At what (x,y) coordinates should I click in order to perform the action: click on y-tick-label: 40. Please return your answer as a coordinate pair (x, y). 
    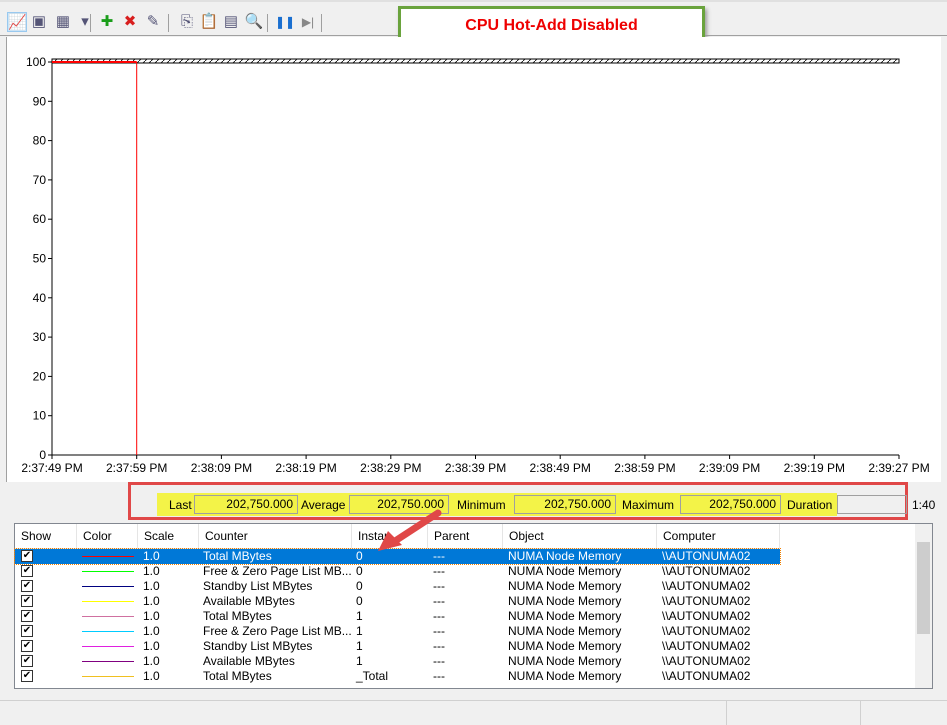
    Looking at the image, I should click on (40, 298).